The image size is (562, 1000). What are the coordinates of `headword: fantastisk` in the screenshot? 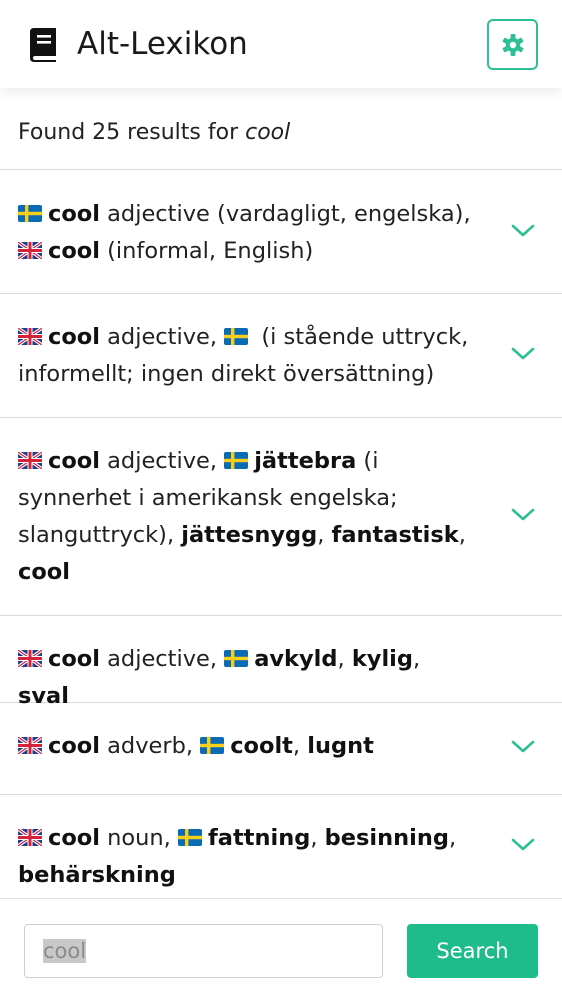 It's located at (395, 535).